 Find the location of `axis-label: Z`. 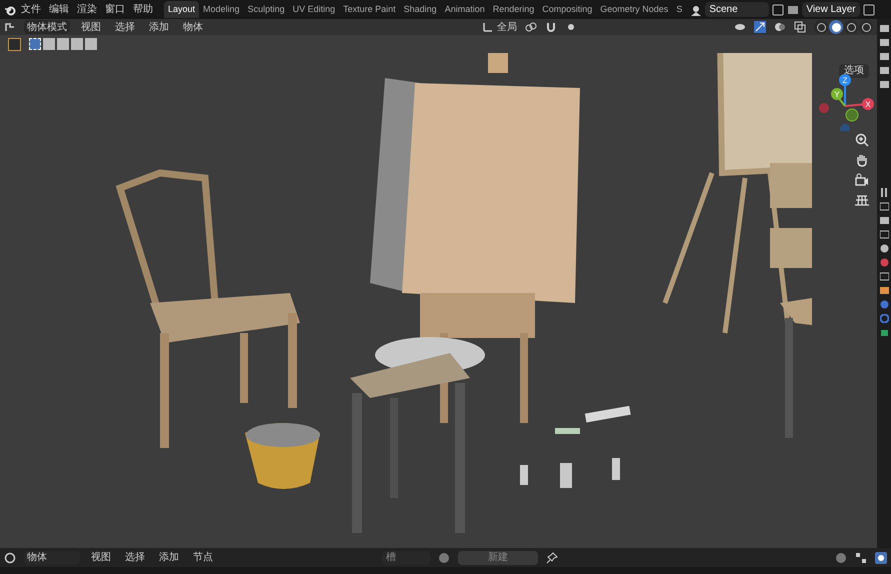

axis-label: Z is located at coordinates (845, 80).